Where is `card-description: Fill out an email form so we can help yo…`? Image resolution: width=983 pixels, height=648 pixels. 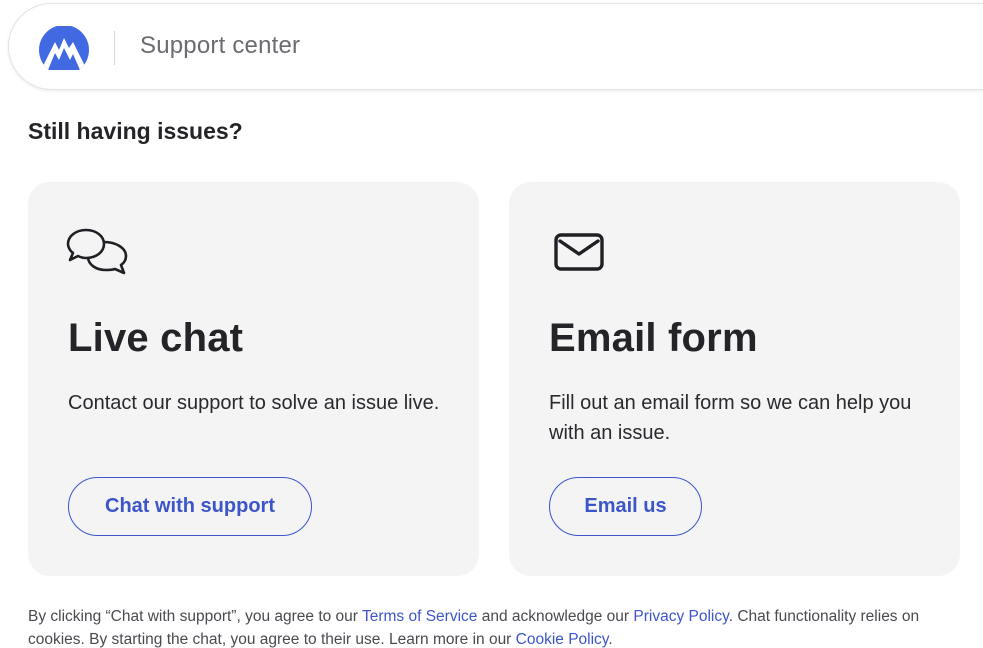 card-description: Fill out an email form so we can help yo… is located at coordinates (730, 418).